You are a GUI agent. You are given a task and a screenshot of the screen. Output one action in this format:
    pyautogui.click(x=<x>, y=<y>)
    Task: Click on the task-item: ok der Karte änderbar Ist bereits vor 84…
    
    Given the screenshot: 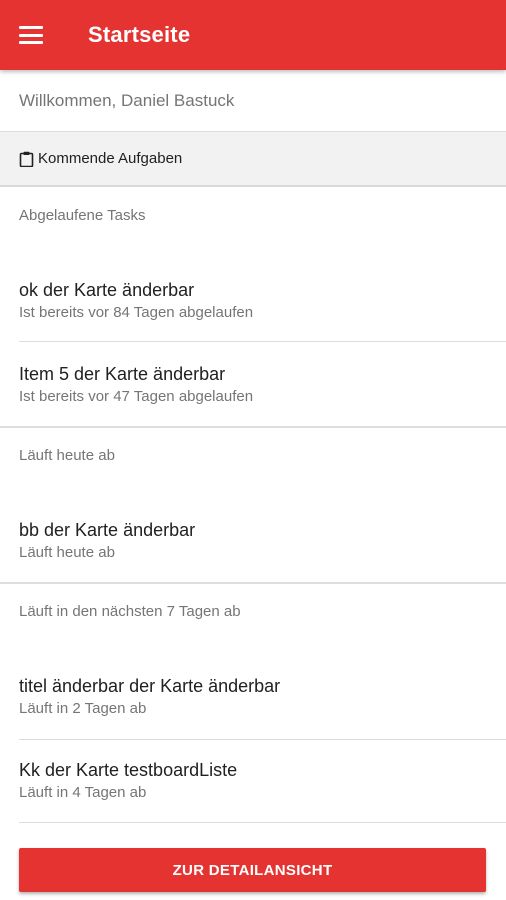 What is the action you would take?
    pyautogui.click(x=253, y=301)
    